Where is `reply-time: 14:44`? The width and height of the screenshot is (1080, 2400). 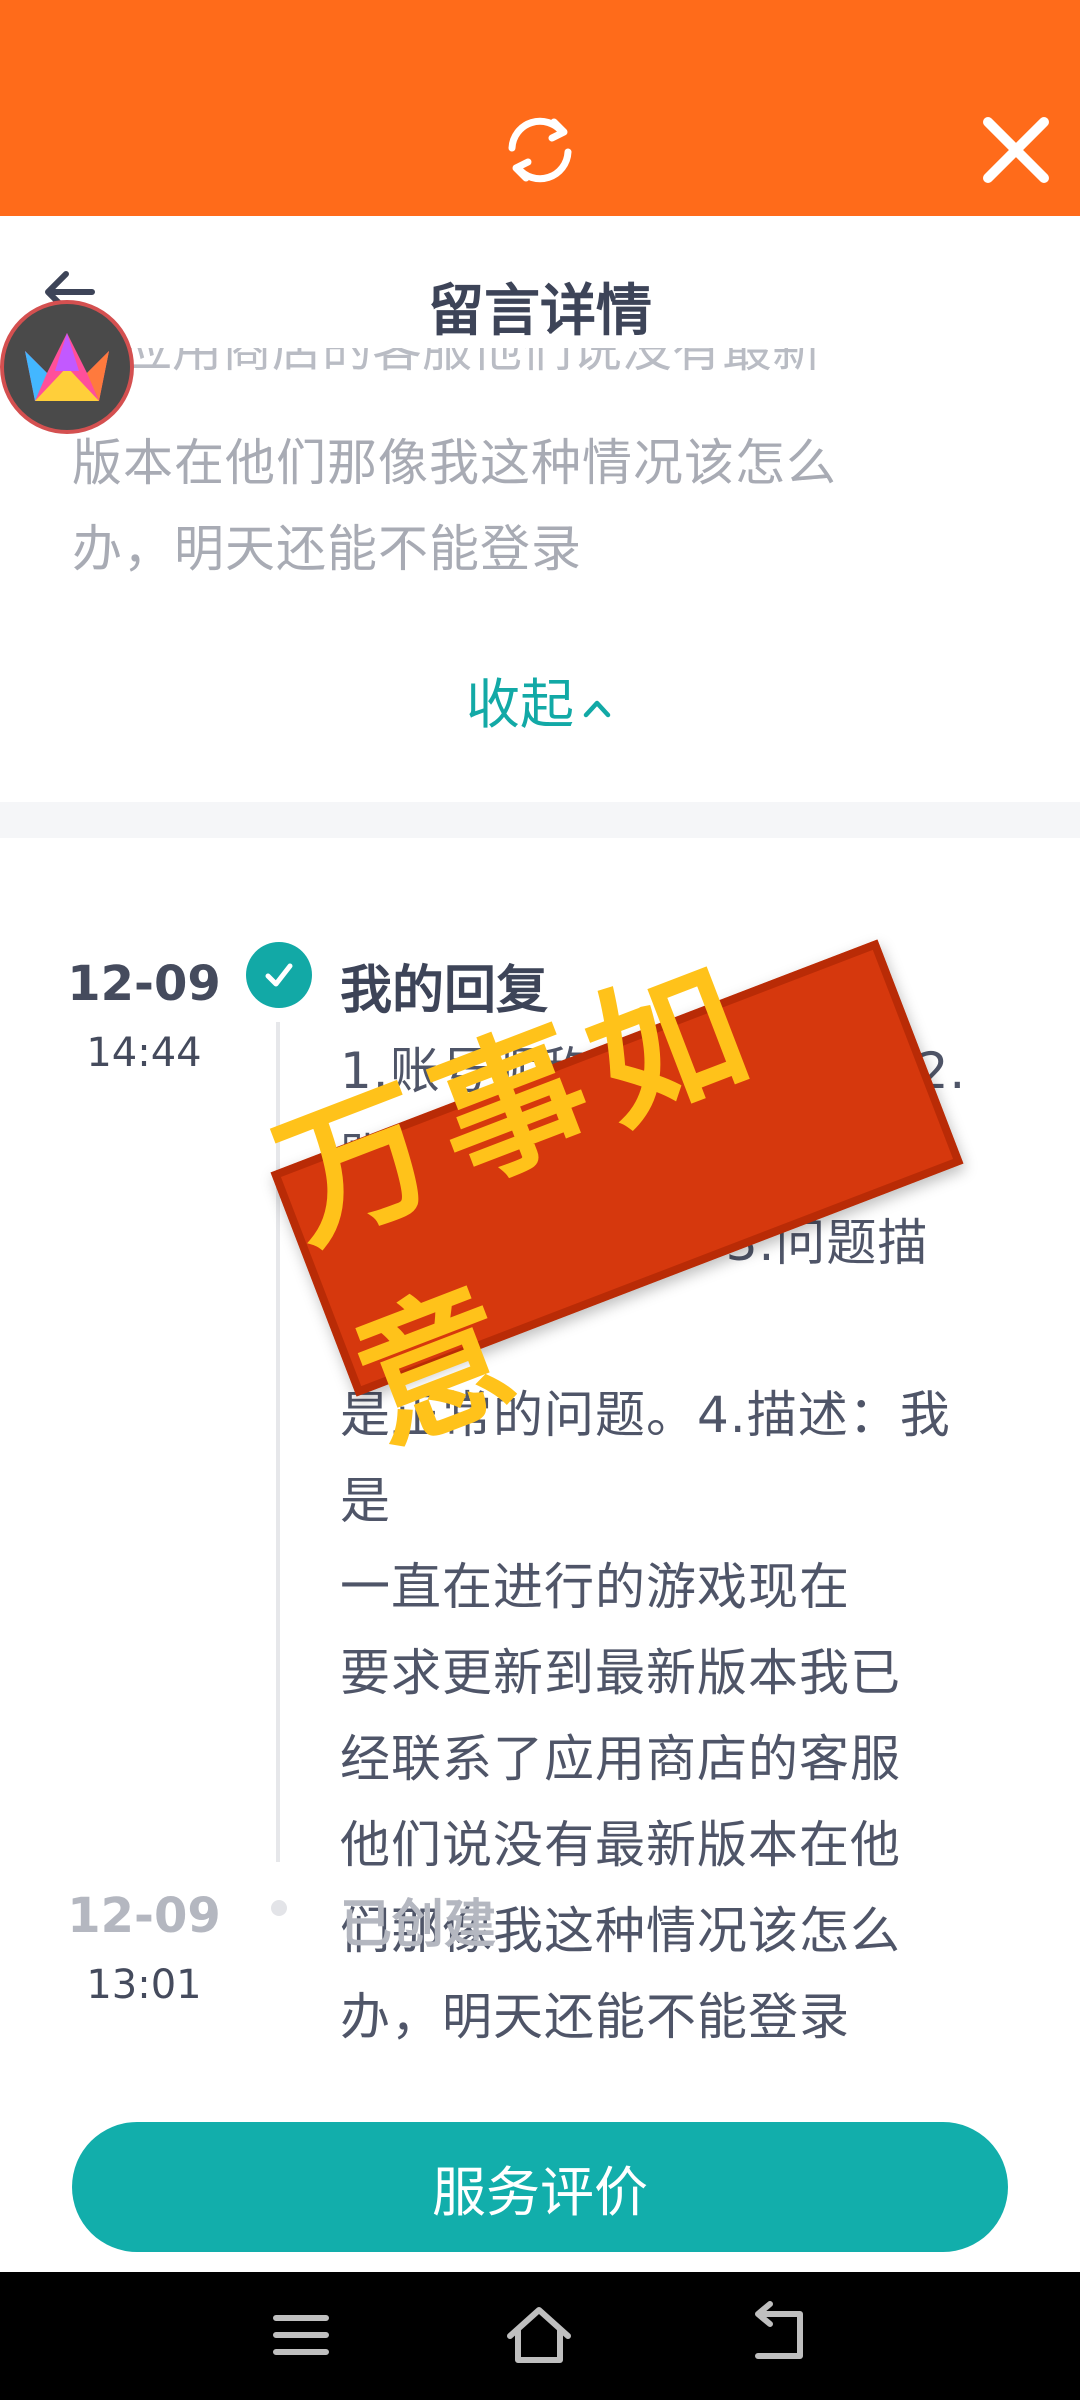 reply-time: 14:44 is located at coordinates (144, 1053).